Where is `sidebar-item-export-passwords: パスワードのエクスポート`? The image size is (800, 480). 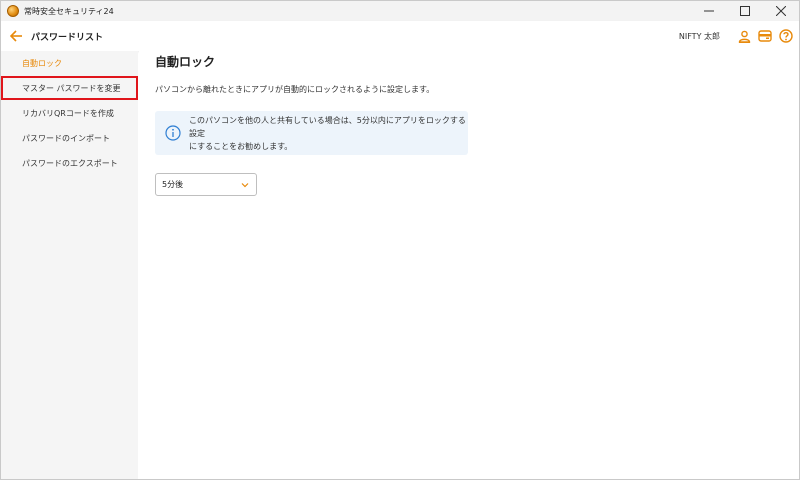 sidebar-item-export-passwords: パスワードのエクスポート is located at coordinates (69, 163).